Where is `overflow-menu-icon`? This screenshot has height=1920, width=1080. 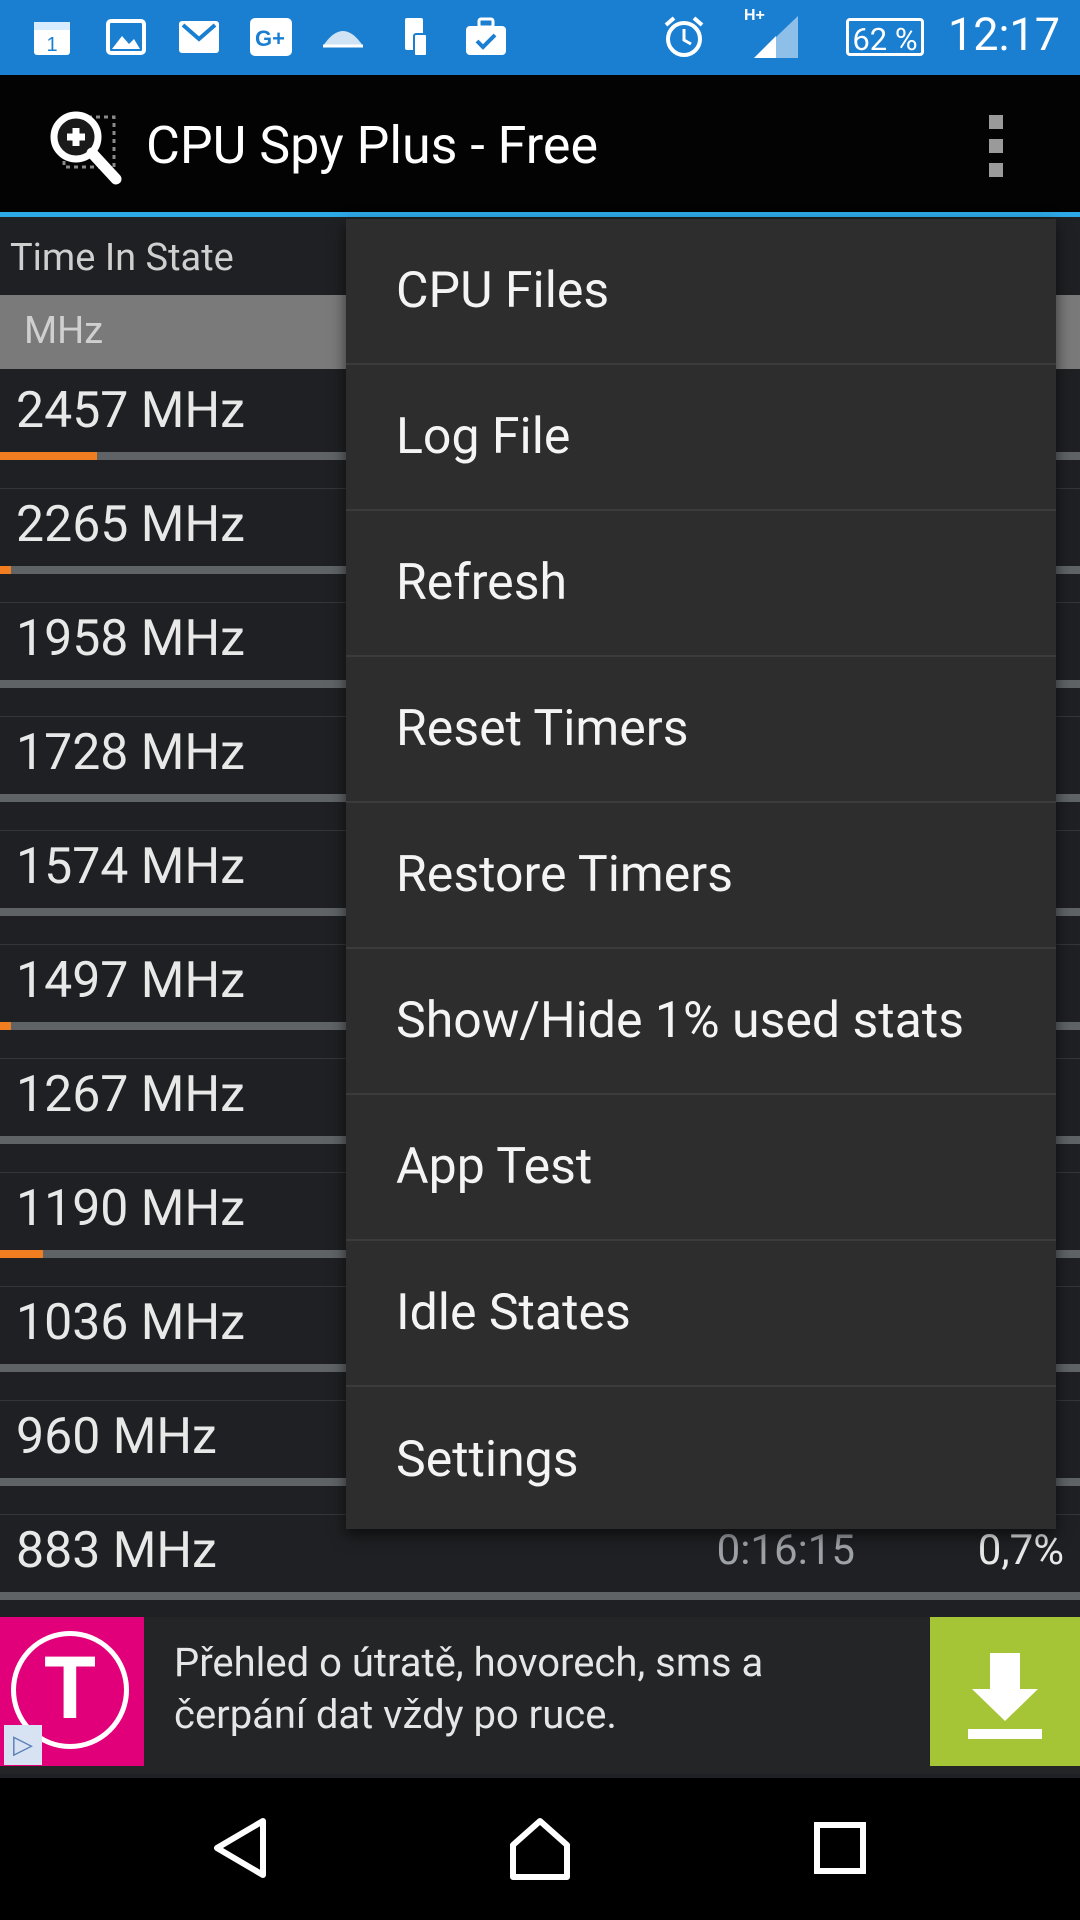
overflow-menu-icon is located at coordinates (996, 148).